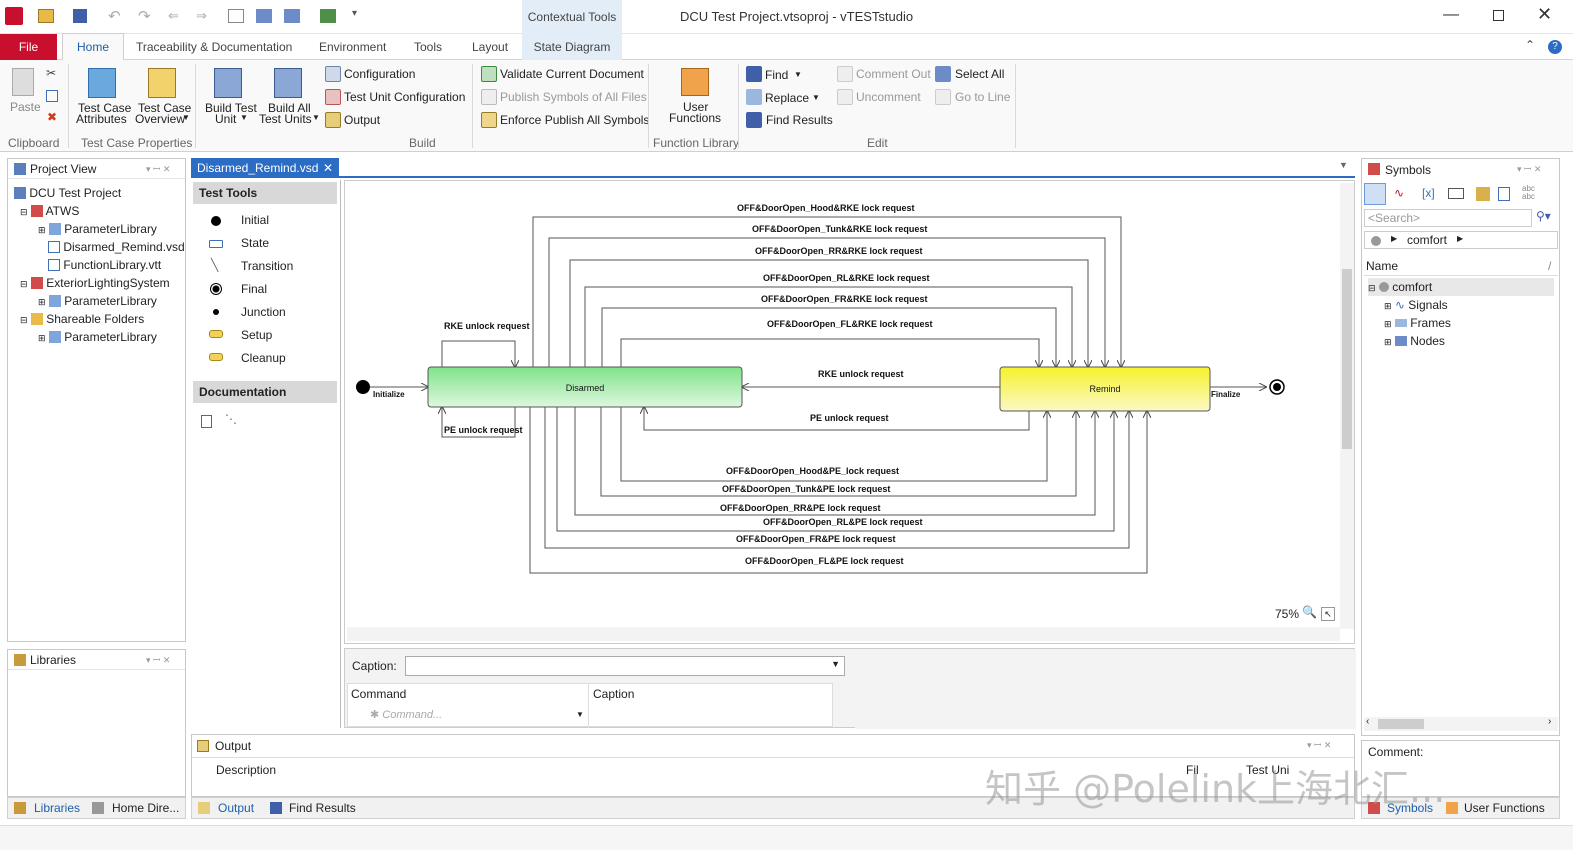 This screenshot has width=1573, height=850. Describe the element at coordinates (263, 358) in the screenshot. I see `tool-cleanup: Cleanup` at that location.